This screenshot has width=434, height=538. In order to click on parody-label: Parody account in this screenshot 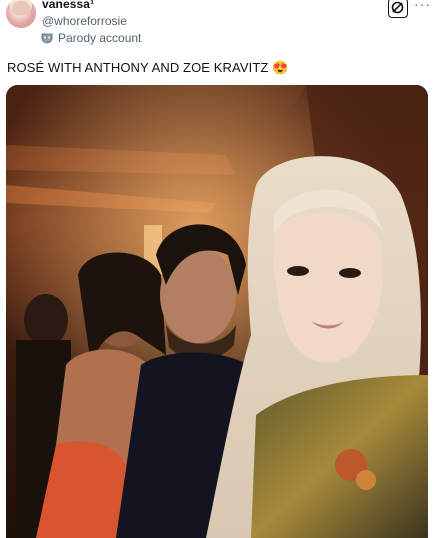, I will do `click(100, 38)`.